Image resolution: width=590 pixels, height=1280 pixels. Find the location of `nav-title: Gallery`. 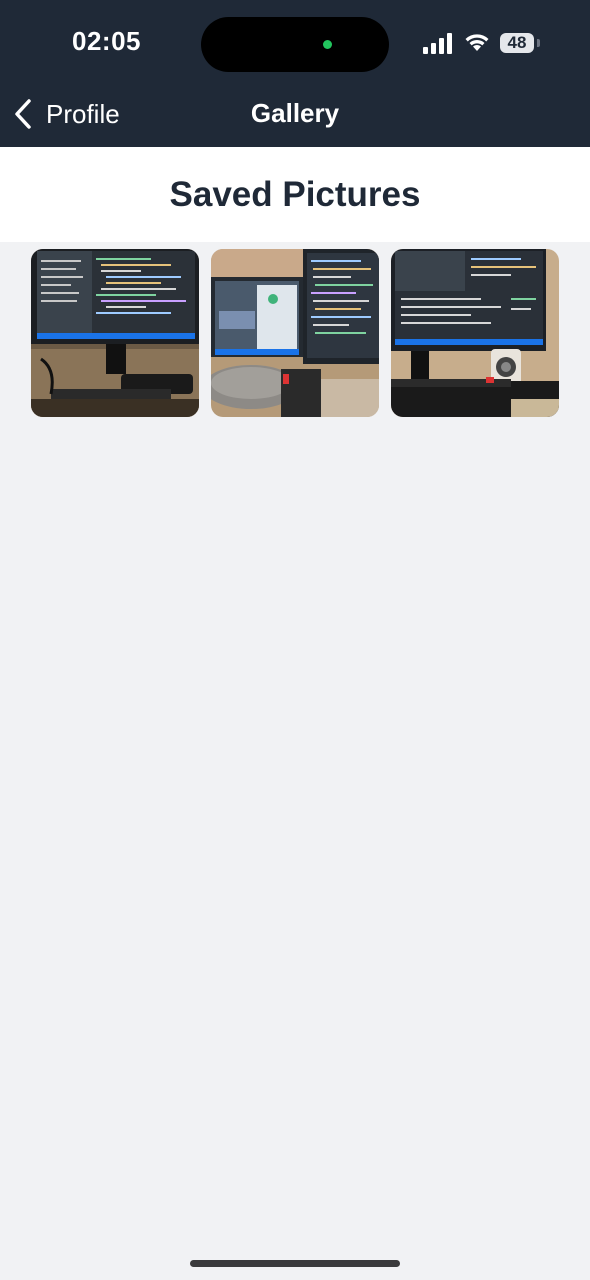

nav-title: Gallery is located at coordinates (295, 113).